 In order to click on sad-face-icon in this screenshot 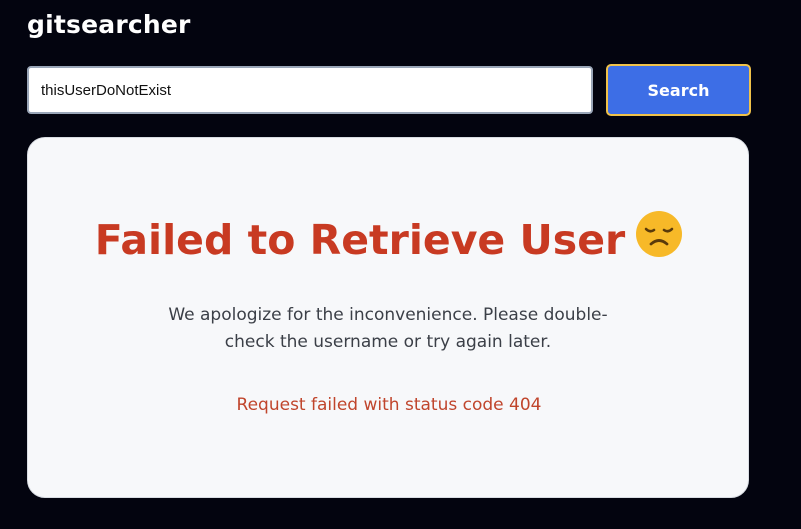, I will do `click(659, 239)`.